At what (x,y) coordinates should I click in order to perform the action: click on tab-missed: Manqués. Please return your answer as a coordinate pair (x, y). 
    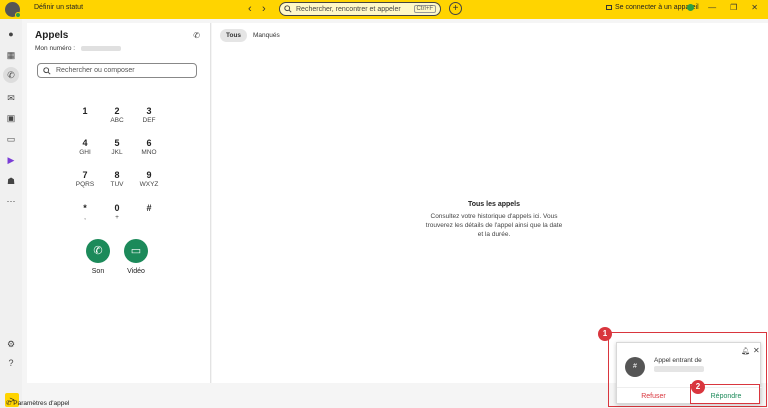
    Looking at the image, I should click on (266, 35).